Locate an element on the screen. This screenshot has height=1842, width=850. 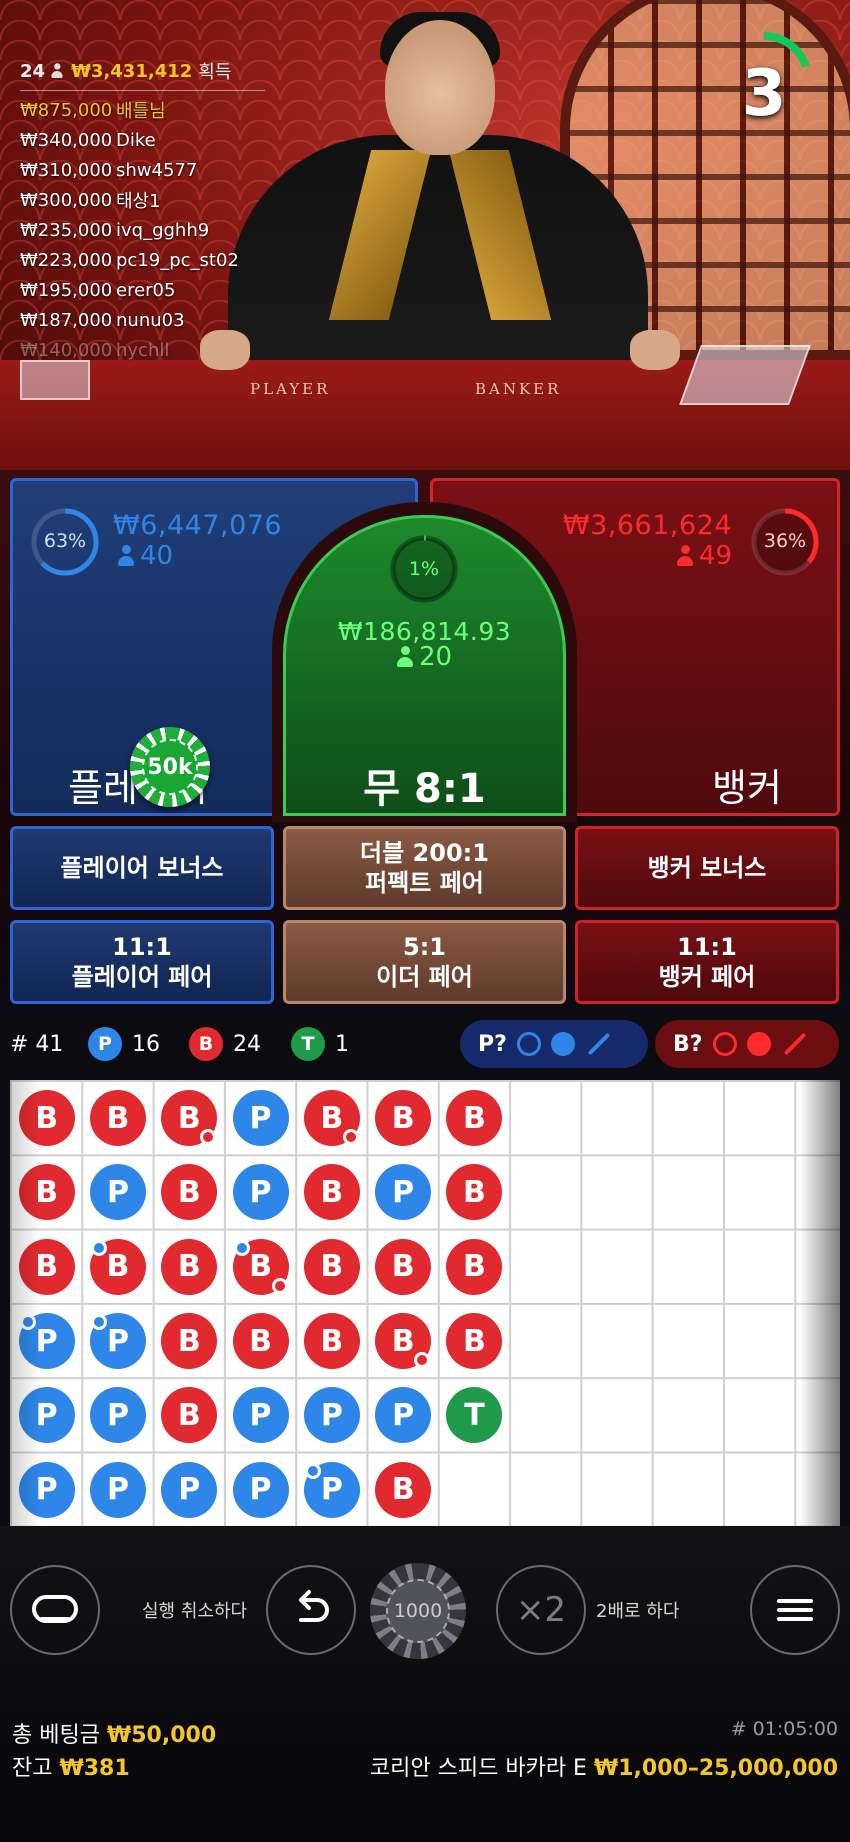
leaderboard-row: ₩223,000 pc19_pc_st02 is located at coordinates (142, 260).